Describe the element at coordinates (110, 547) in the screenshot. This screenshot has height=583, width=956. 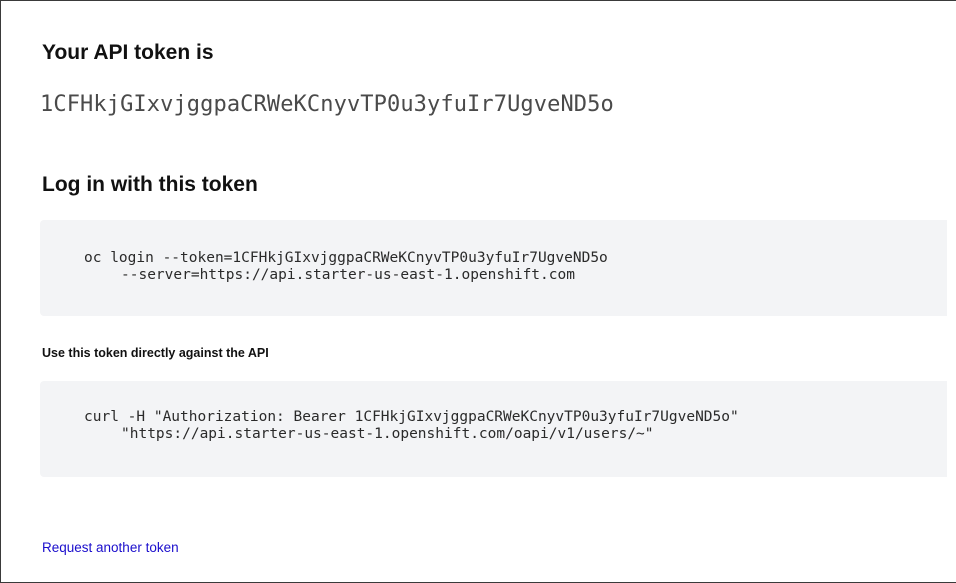
I see `request-another-token-link: Request another token` at that location.